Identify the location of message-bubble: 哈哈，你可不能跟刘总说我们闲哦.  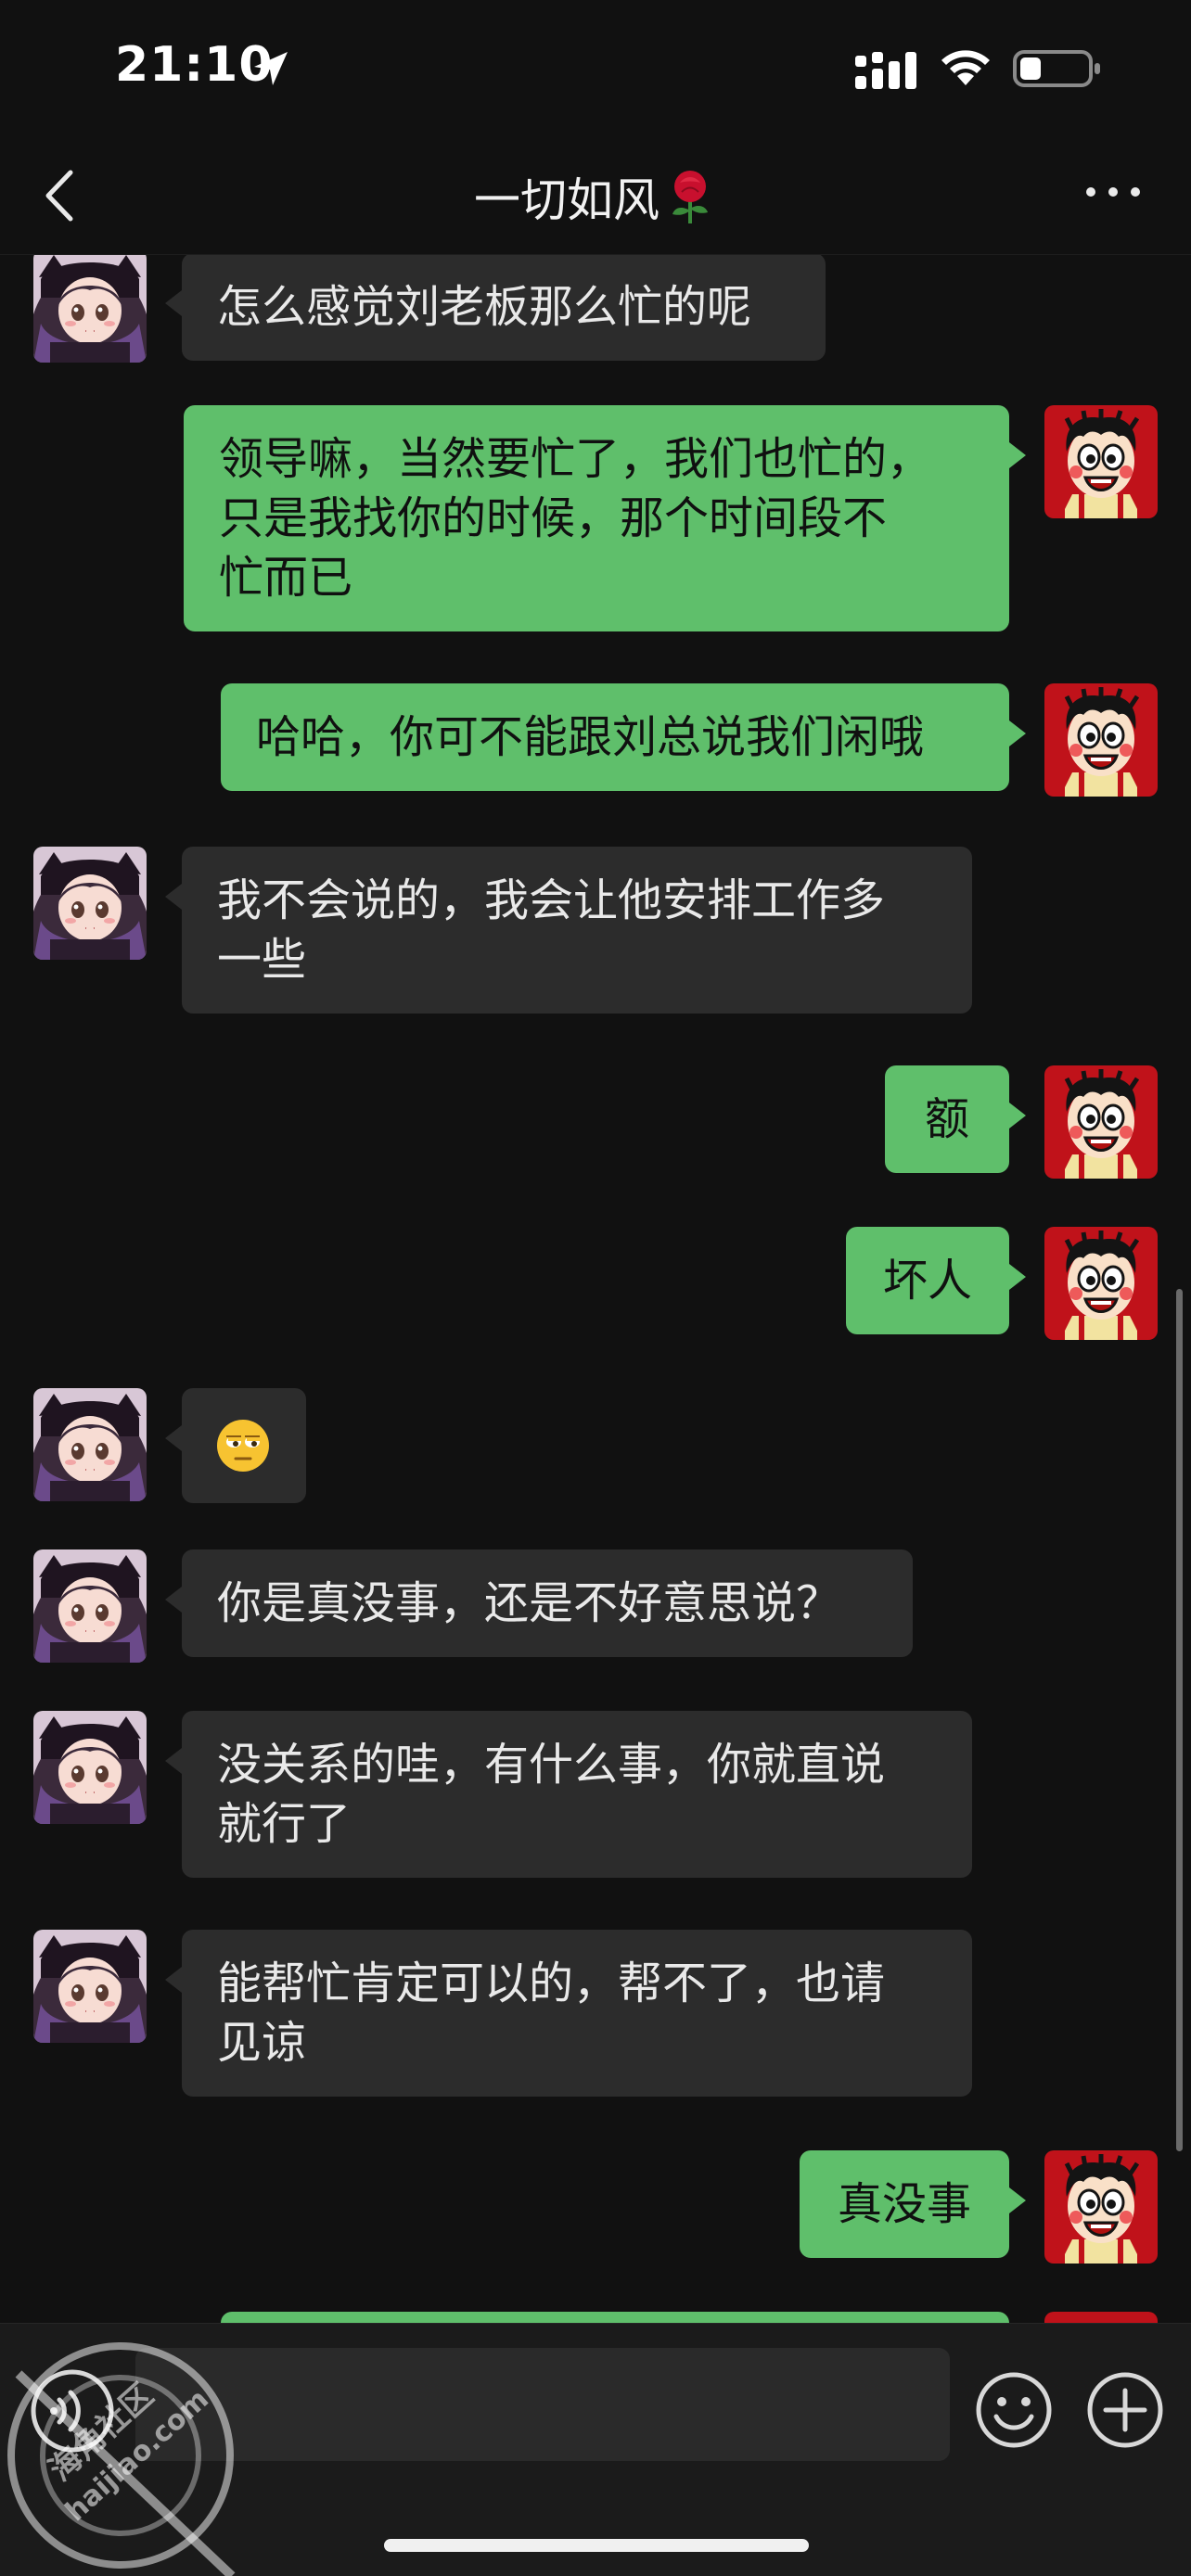
(623, 737).